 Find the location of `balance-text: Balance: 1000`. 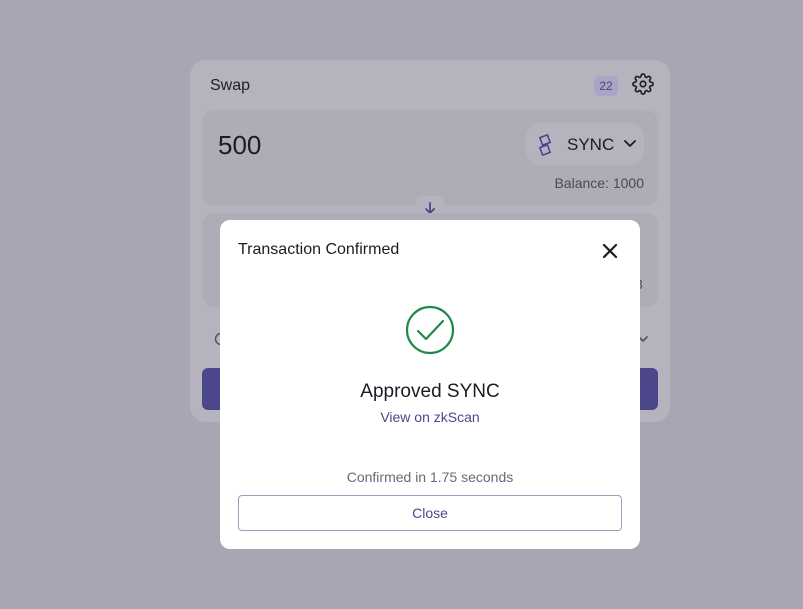

balance-text: Balance: 1000 is located at coordinates (599, 183).